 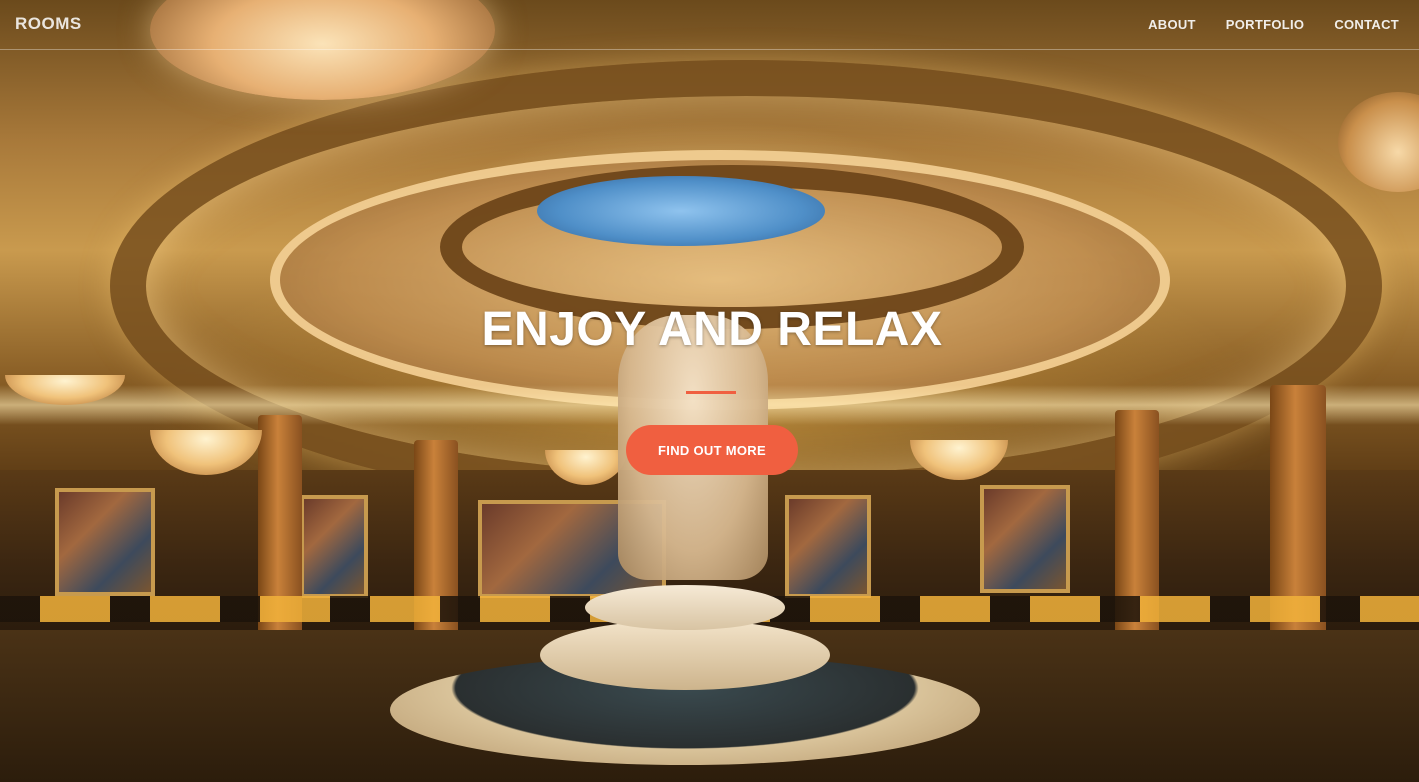 I want to click on chandelier, so click(x=206, y=452).